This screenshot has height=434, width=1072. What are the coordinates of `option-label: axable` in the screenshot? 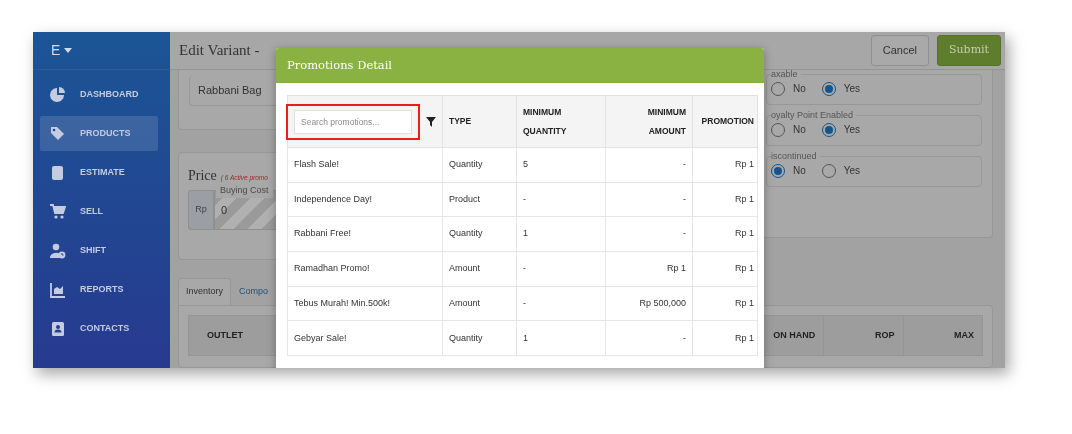 It's located at (785, 74).